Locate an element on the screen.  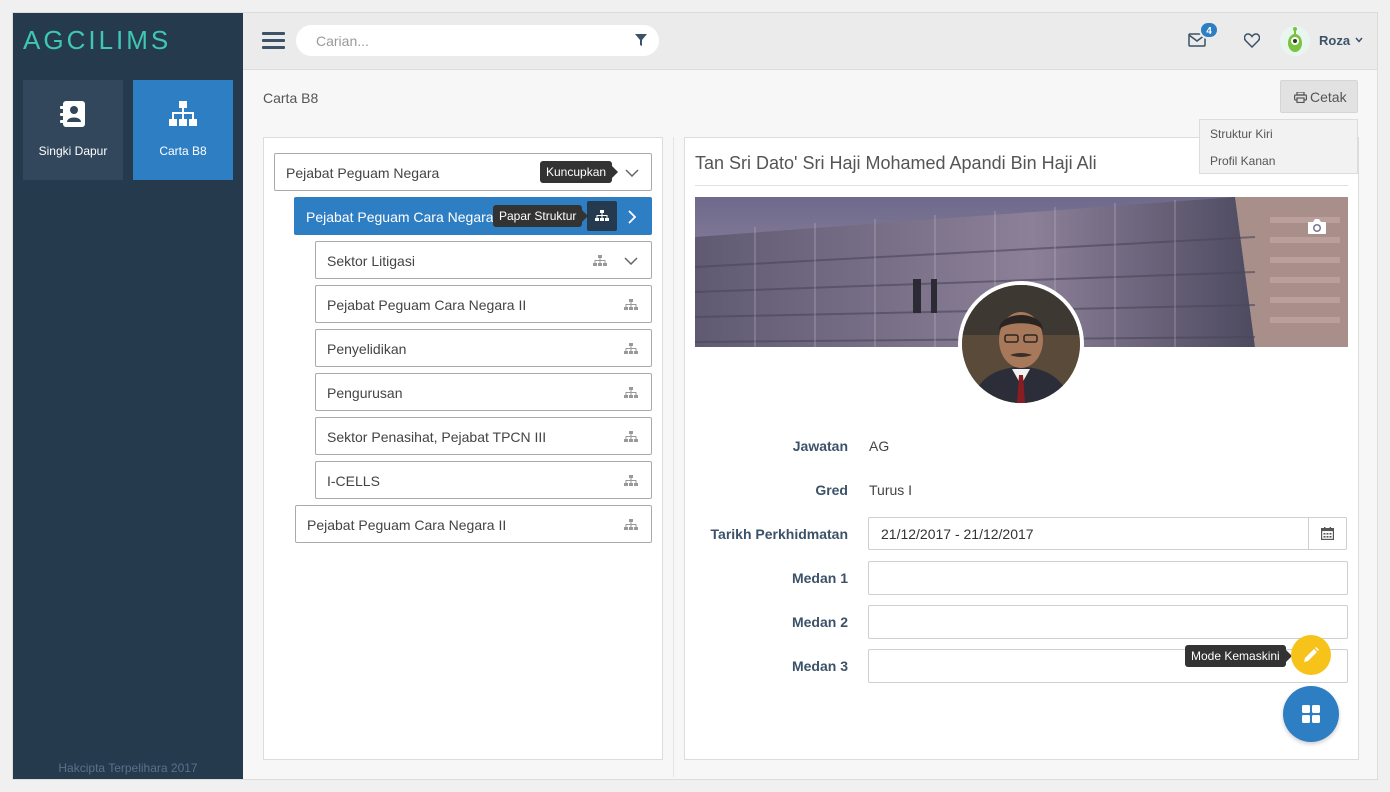
calendar-icon is located at coordinates (1327, 533).